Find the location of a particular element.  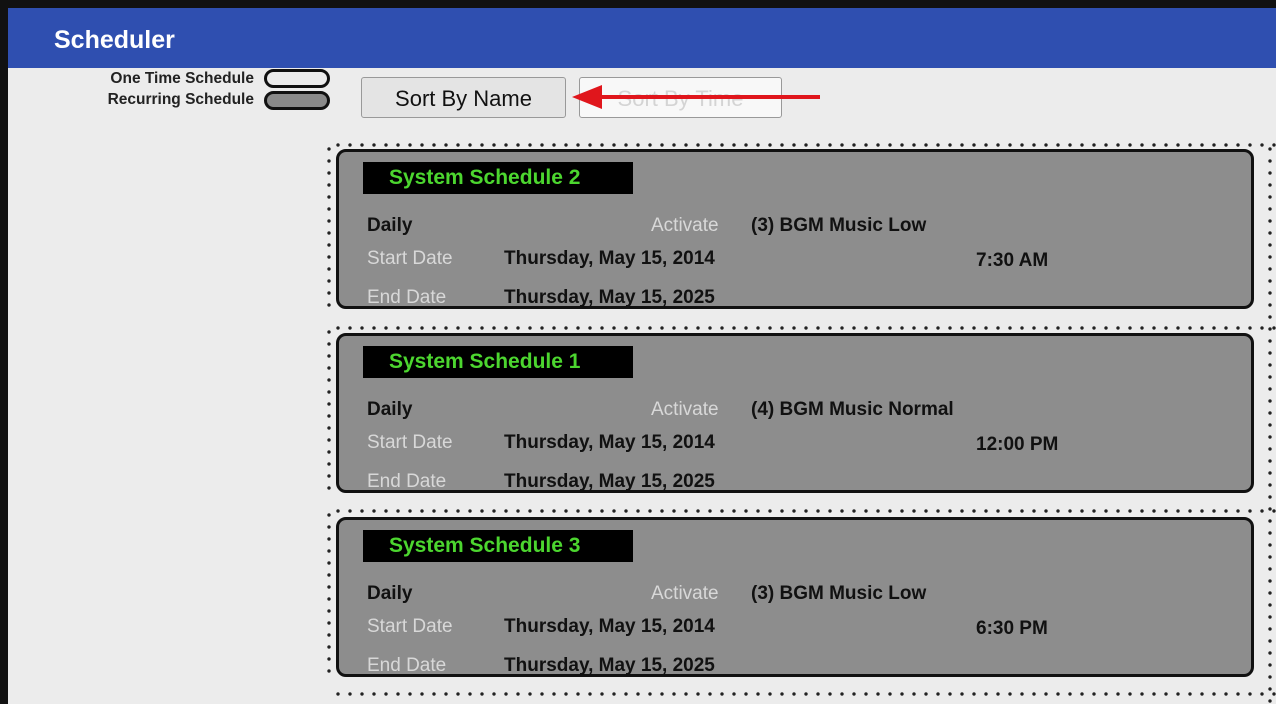

schedule-time: 12:00 PM is located at coordinates (1017, 444).